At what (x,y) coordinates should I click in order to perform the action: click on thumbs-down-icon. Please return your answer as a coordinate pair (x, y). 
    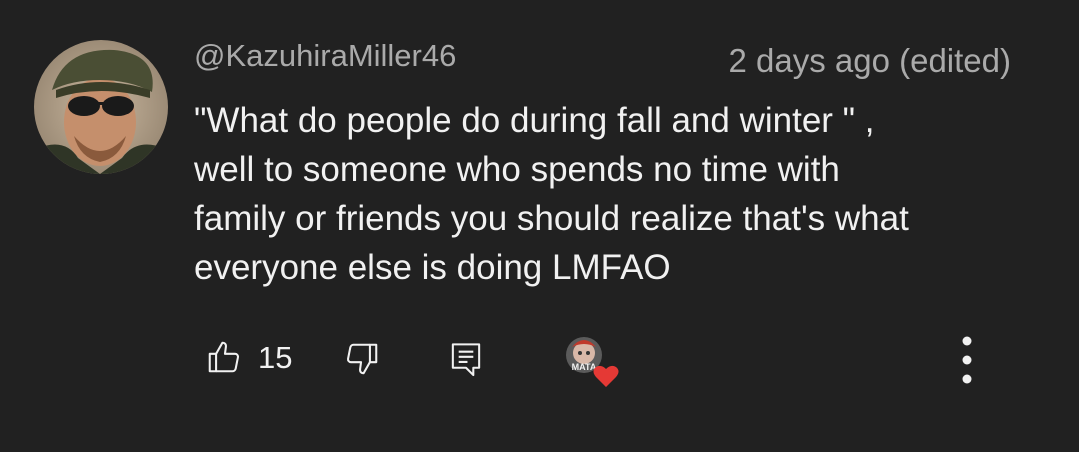
    Looking at the image, I should click on (362, 359).